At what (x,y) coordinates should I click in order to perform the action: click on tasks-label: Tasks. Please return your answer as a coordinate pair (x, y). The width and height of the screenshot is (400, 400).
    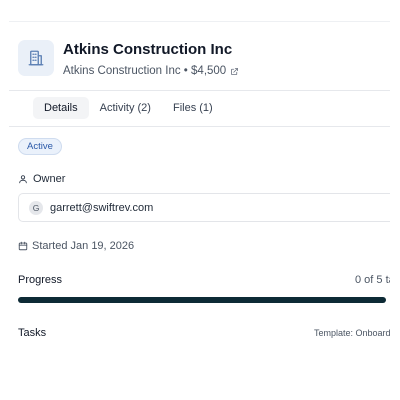
    Looking at the image, I should click on (32, 333).